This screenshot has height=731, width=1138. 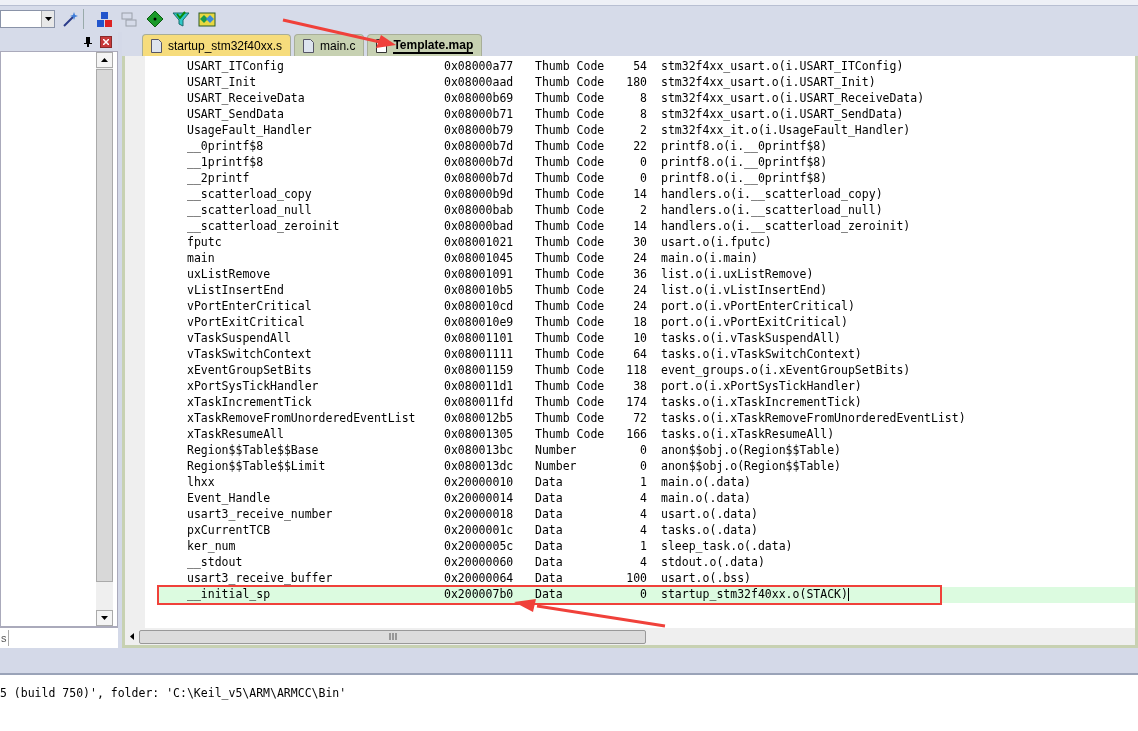 I want to click on table-cell: 0x20000010, so click(x=479, y=482).